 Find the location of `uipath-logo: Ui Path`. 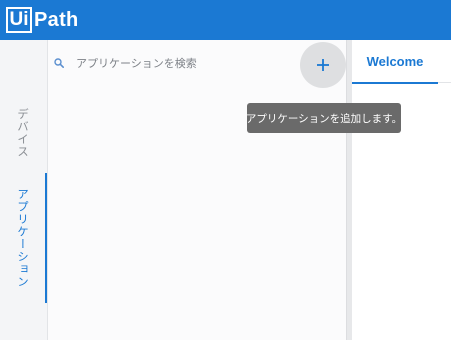

uipath-logo: Ui Path is located at coordinates (42, 20).